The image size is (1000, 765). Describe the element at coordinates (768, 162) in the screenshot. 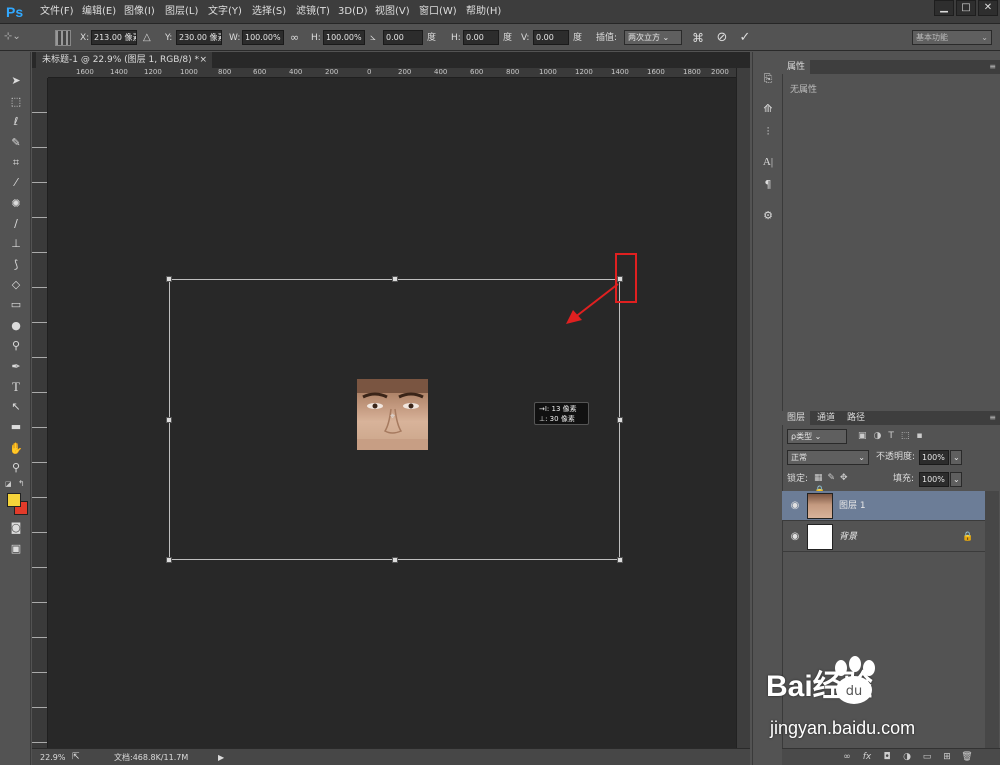

I see `character-panel-icon: A|` at that location.